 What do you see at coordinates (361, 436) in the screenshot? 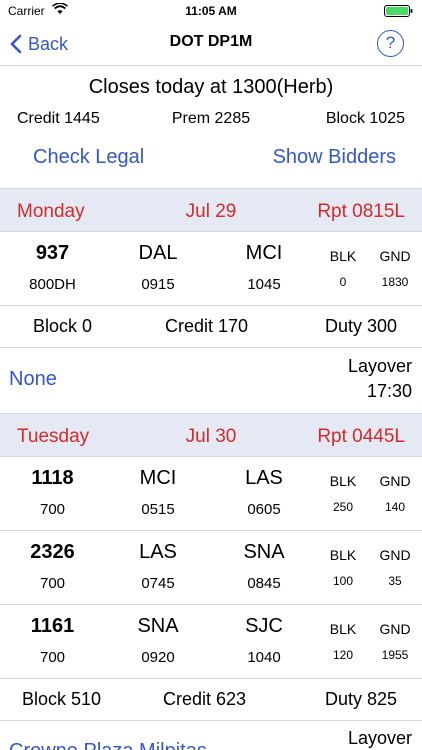
I see `report-time: Rpt 0445L` at bounding box center [361, 436].